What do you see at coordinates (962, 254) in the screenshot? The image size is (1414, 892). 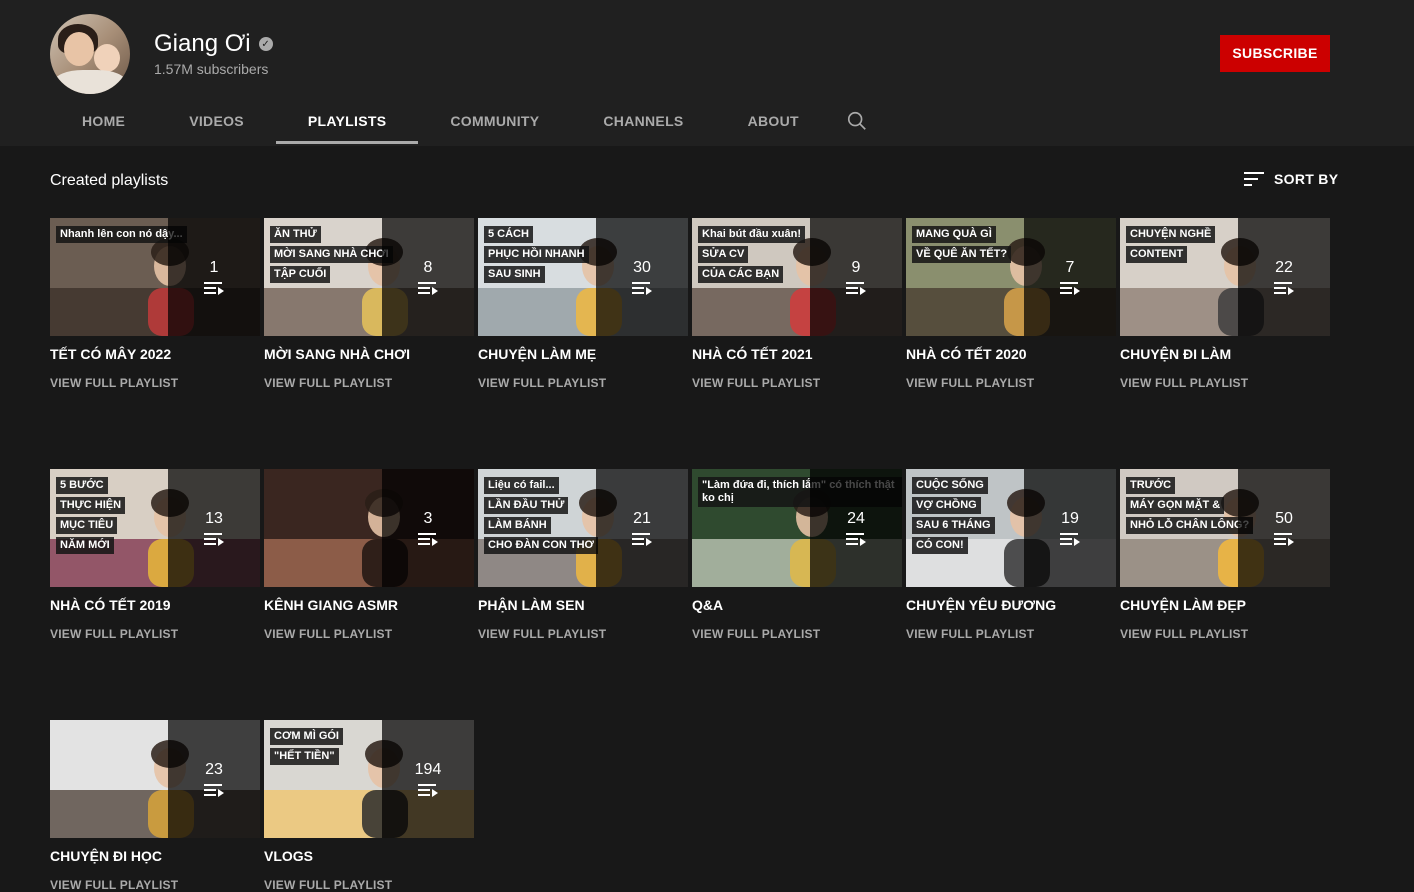 I see `thumbnail-caption: VỀ QUÊ ĂN TẾT?` at bounding box center [962, 254].